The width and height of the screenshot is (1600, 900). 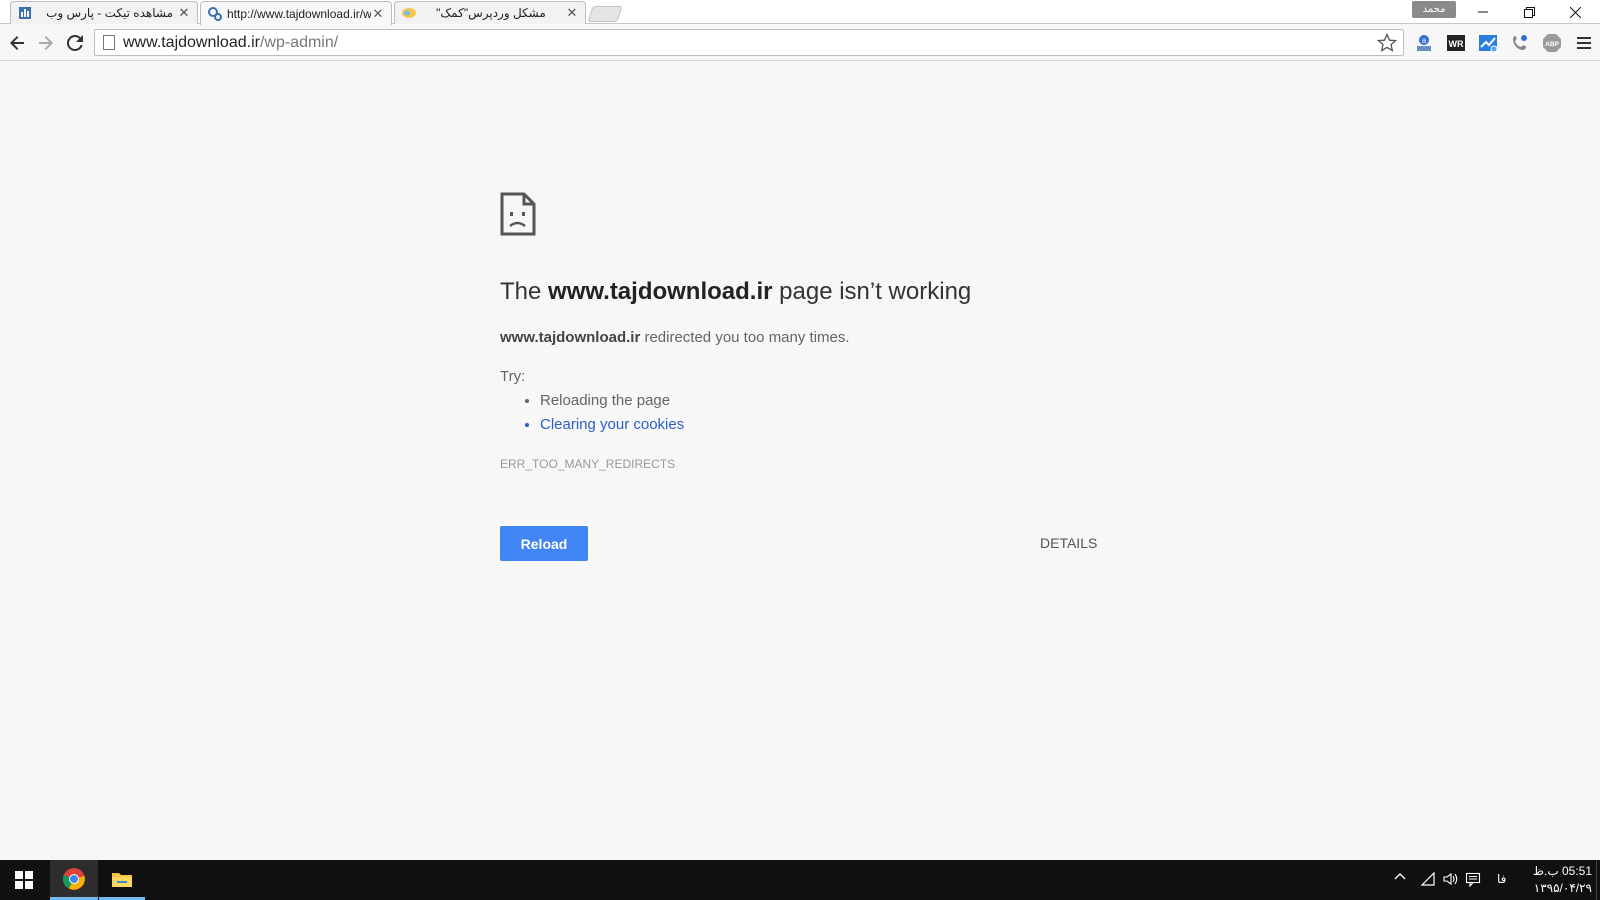 I want to click on try-label: Try:, so click(x=513, y=376).